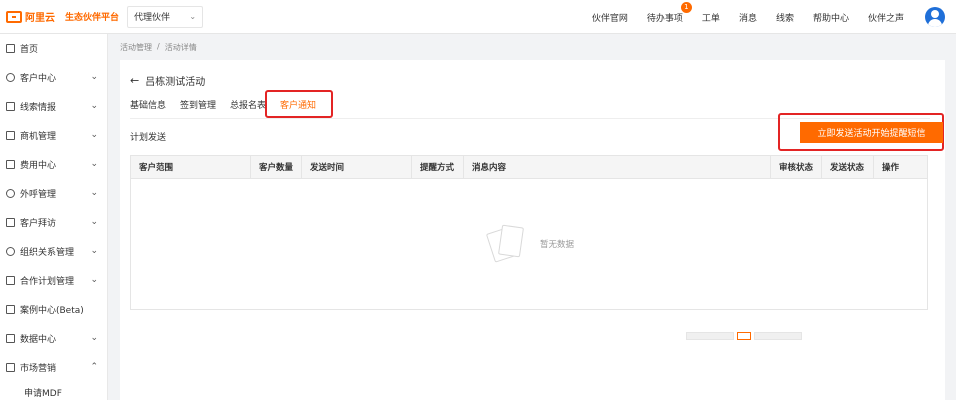 Image resolution: width=956 pixels, height=400 pixels. What do you see at coordinates (871, 132) in the screenshot?
I see `send-reminder-sms-button: 立即发送活动开始提醒短信` at bounding box center [871, 132].